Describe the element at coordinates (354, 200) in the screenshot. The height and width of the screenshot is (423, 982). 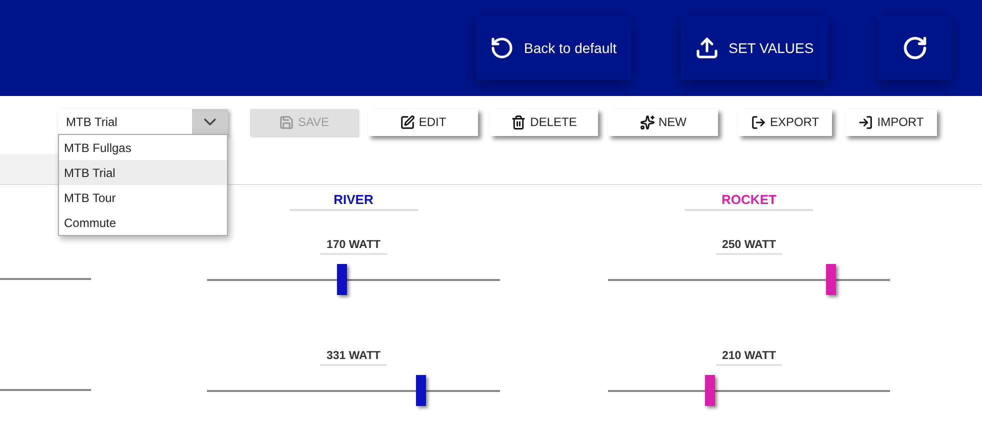
I see `column-title: RIVER` at that location.